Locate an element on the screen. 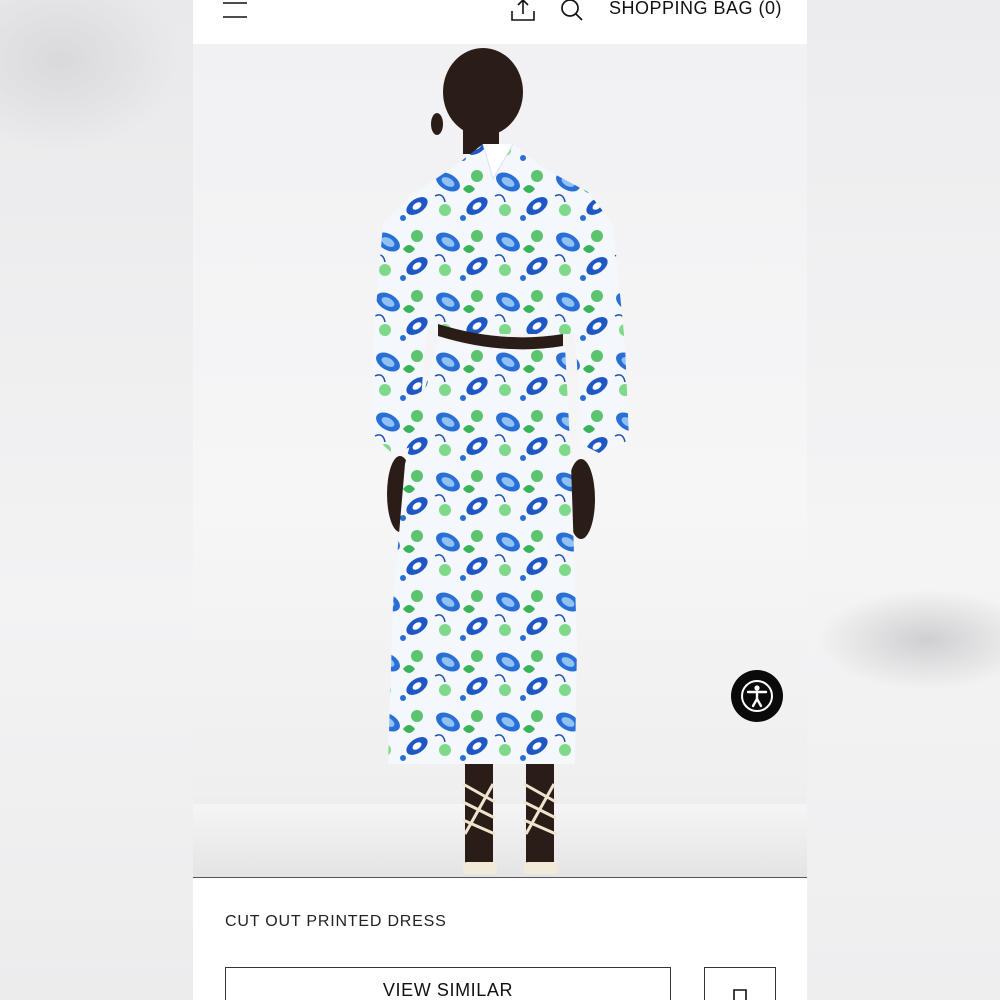 The width and height of the screenshot is (1000, 1000). product-name: CUT OUT PRINTED DRESS is located at coordinates (336, 921).